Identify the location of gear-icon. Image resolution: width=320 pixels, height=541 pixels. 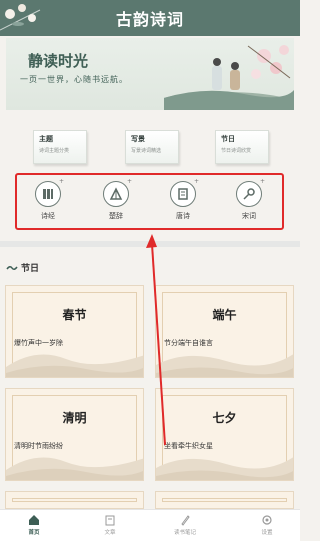
(267, 520).